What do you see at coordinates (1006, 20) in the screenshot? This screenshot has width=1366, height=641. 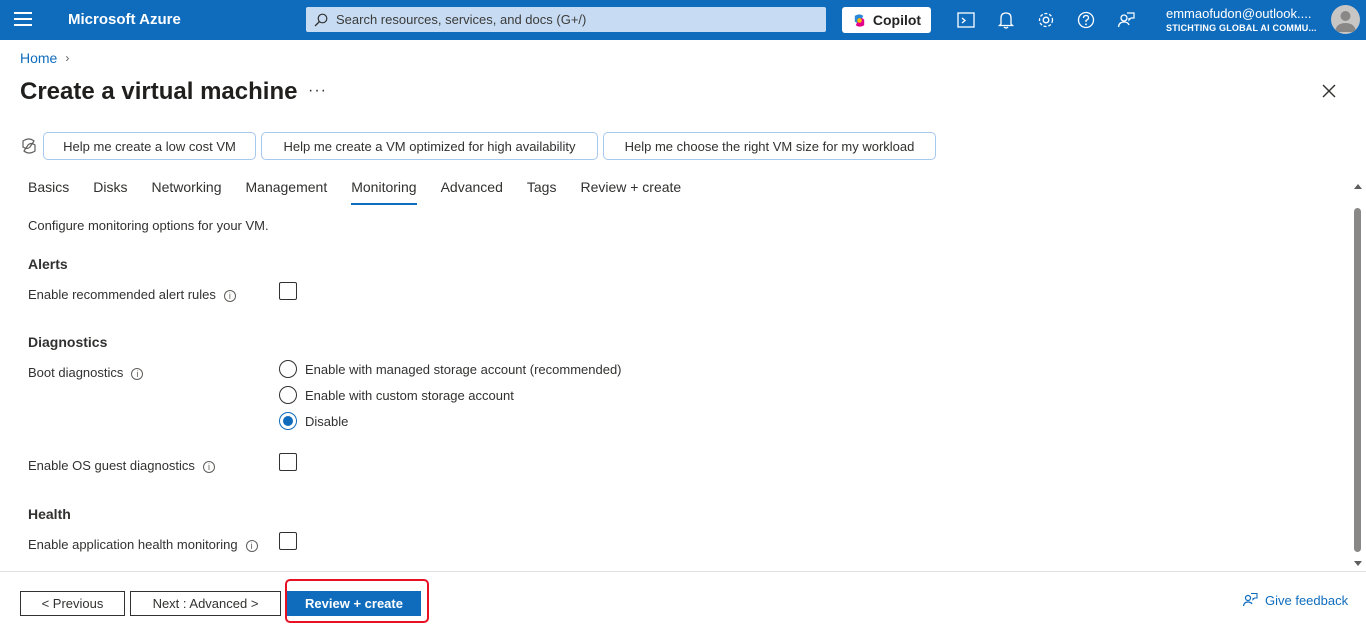 I see `notifications-bell-icon` at bounding box center [1006, 20].